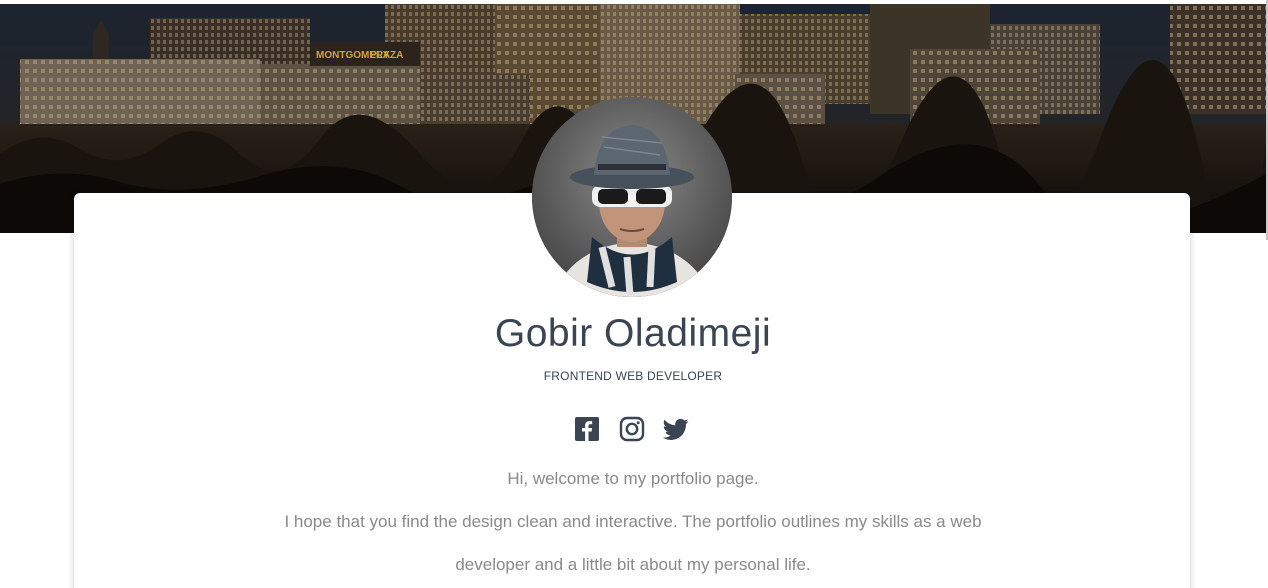  Describe the element at coordinates (633, 333) in the screenshot. I see `profile-name: Gobir Oladimeji` at that location.